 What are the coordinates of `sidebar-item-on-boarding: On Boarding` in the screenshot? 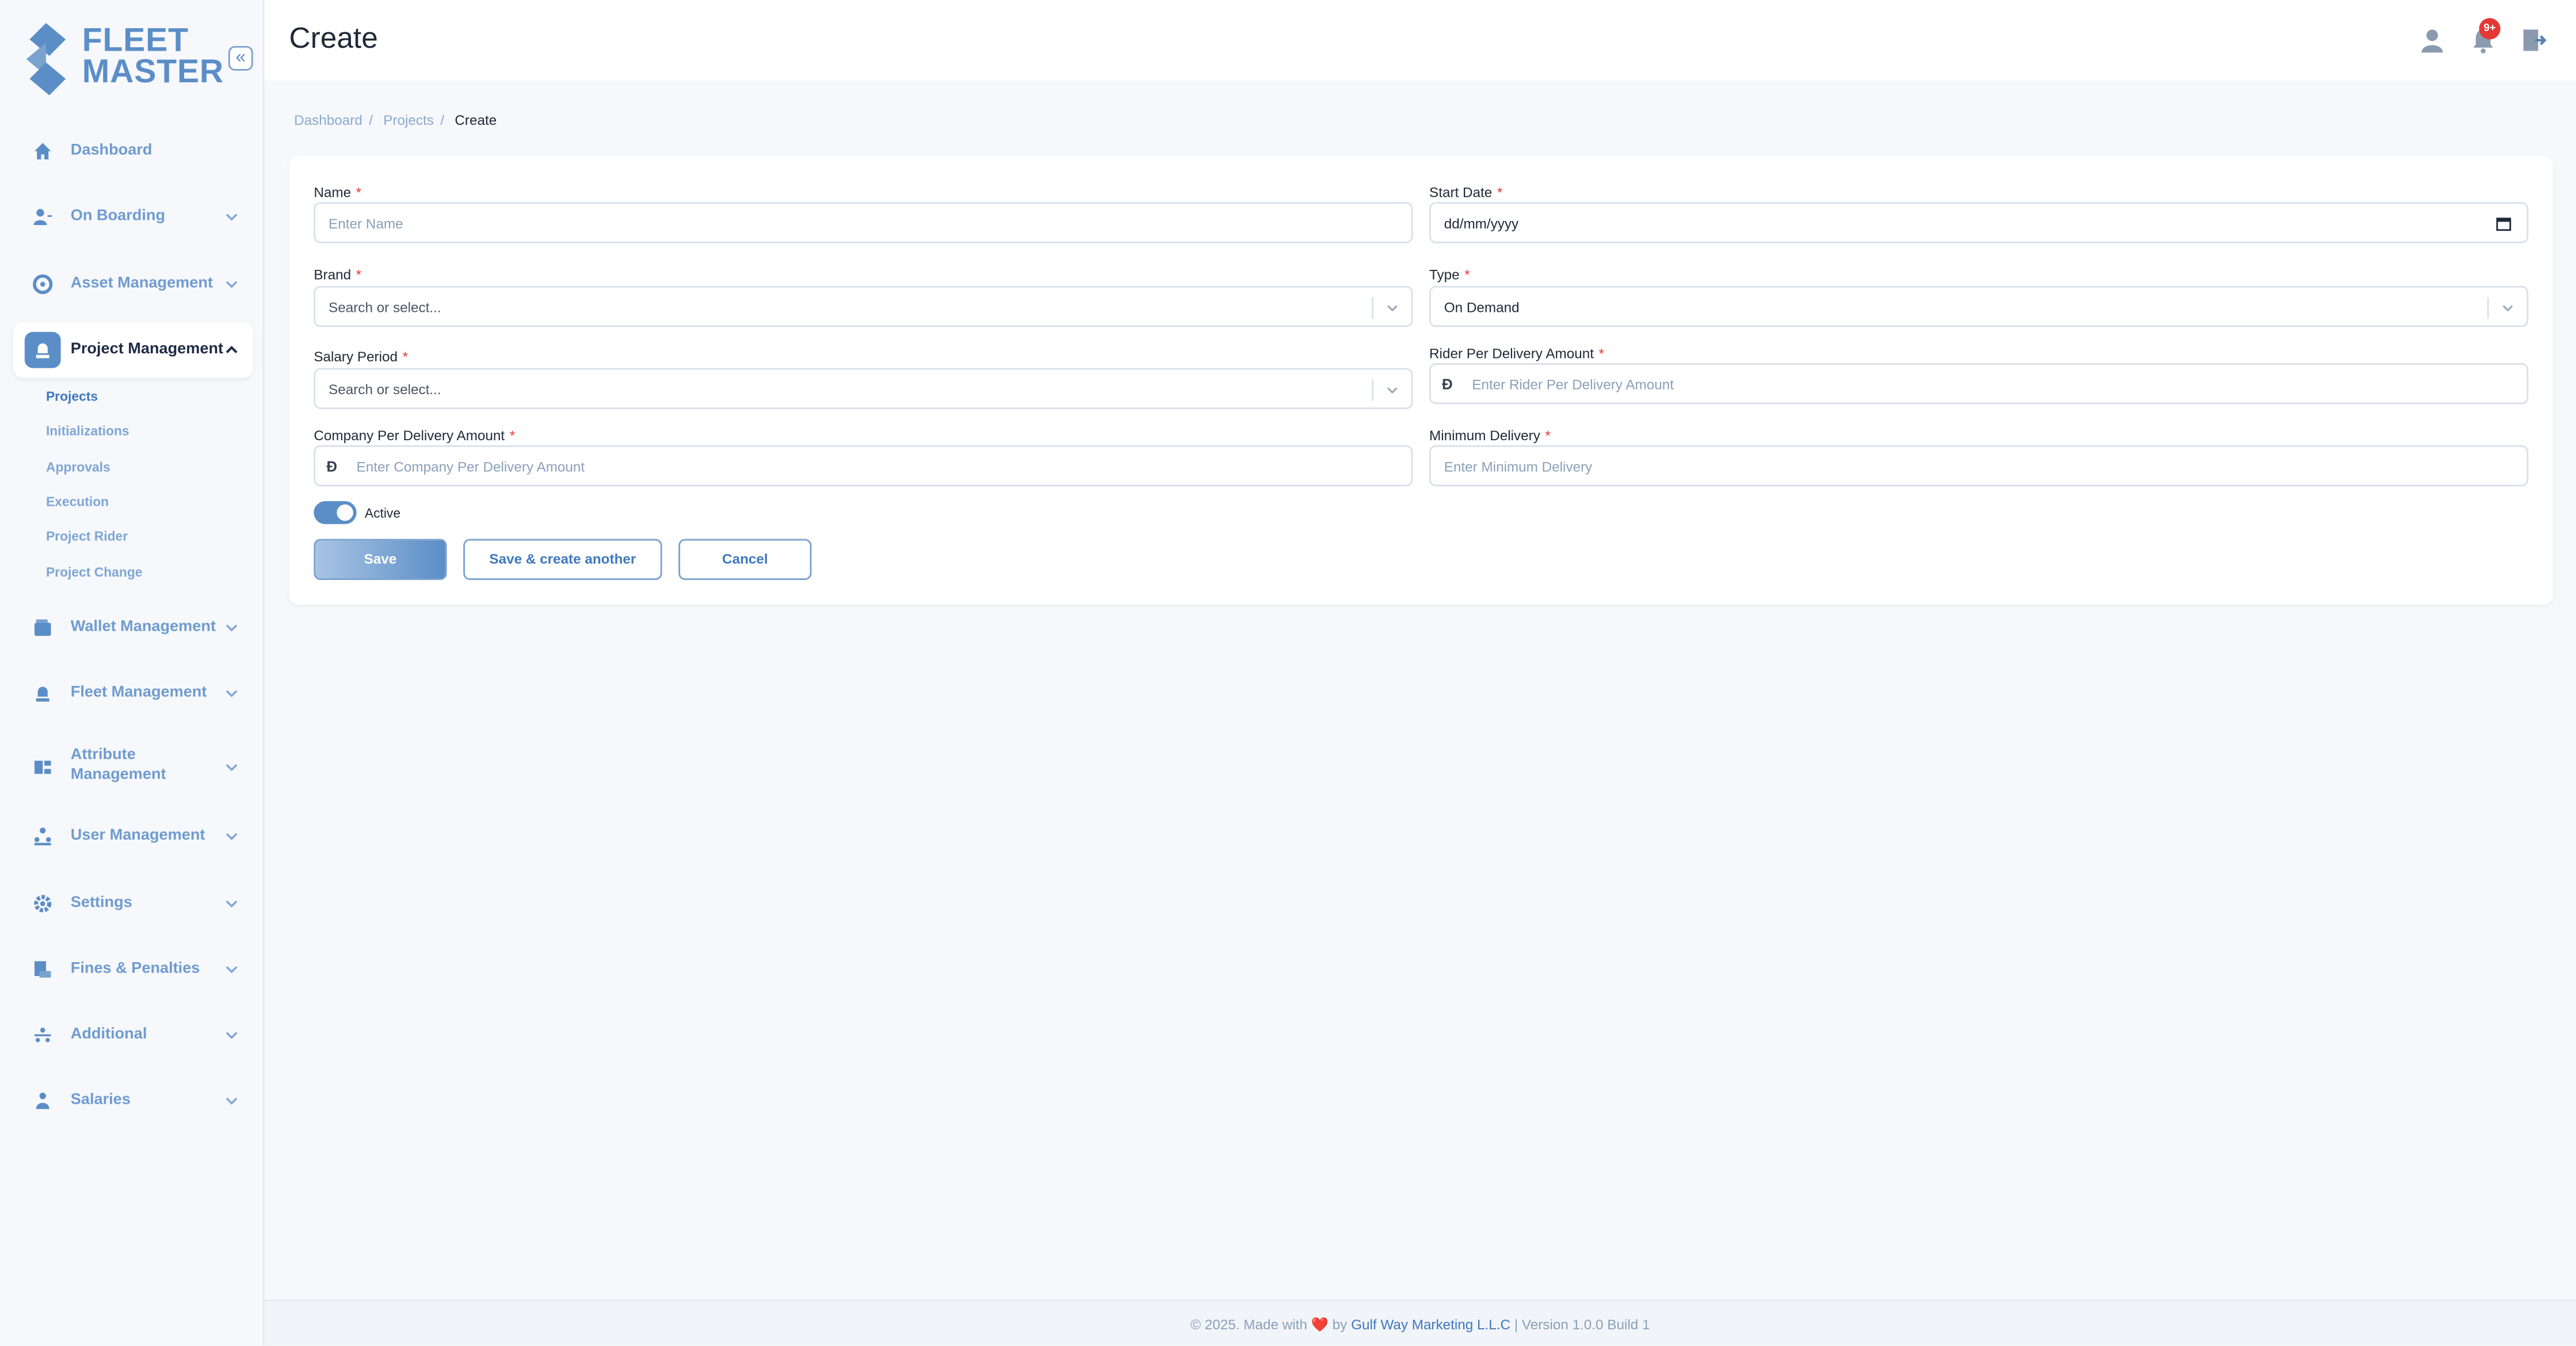 It's located at (133, 217).